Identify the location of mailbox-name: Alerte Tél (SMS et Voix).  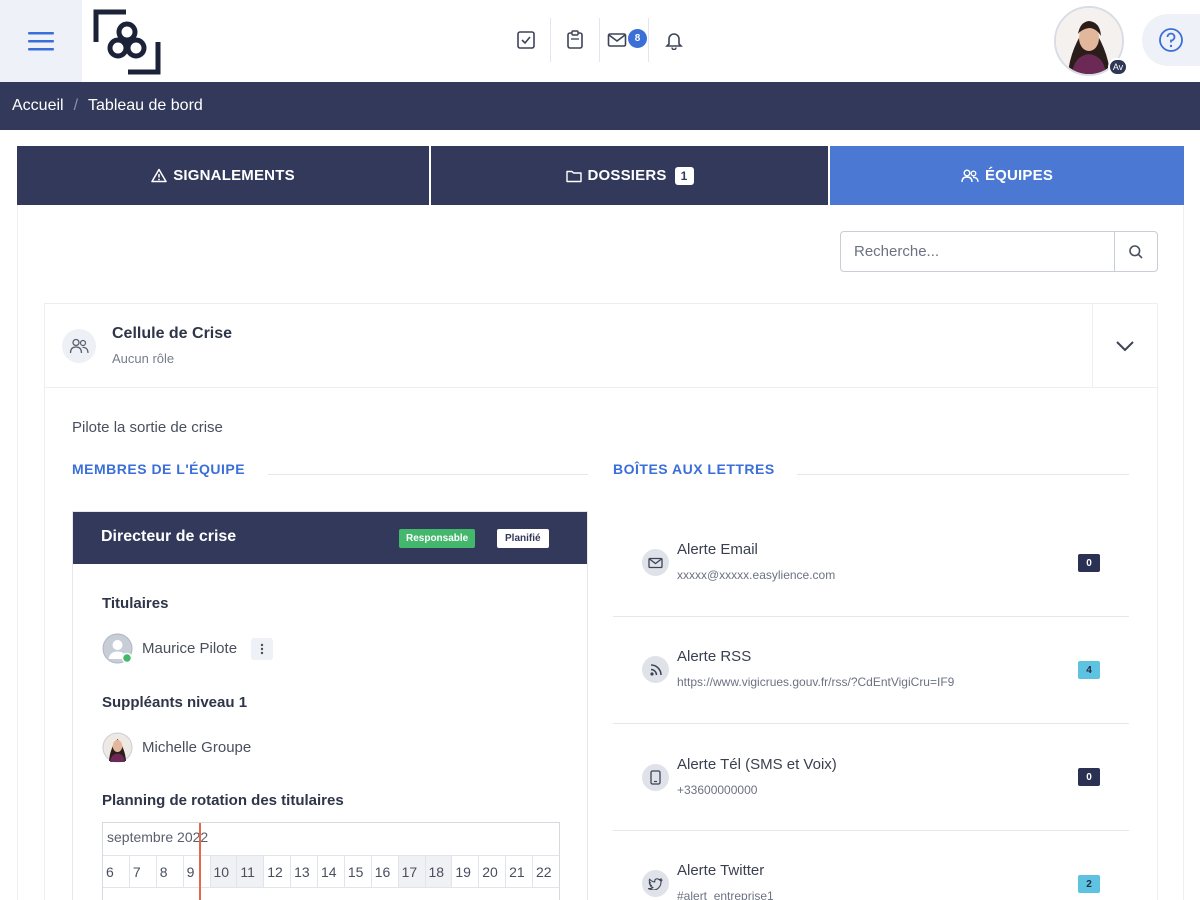
(757, 764).